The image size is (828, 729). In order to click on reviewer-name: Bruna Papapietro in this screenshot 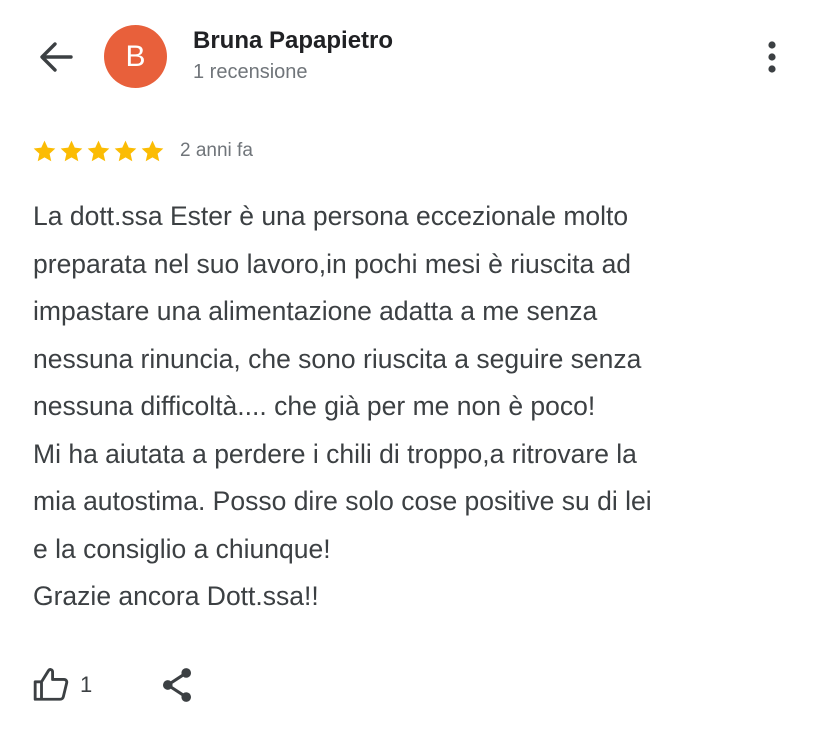, I will do `click(293, 41)`.